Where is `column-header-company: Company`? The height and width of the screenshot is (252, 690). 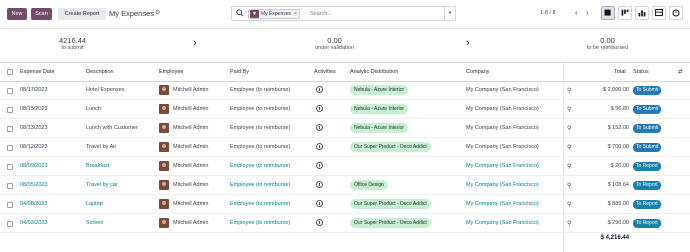 column-header-company: Company is located at coordinates (478, 72).